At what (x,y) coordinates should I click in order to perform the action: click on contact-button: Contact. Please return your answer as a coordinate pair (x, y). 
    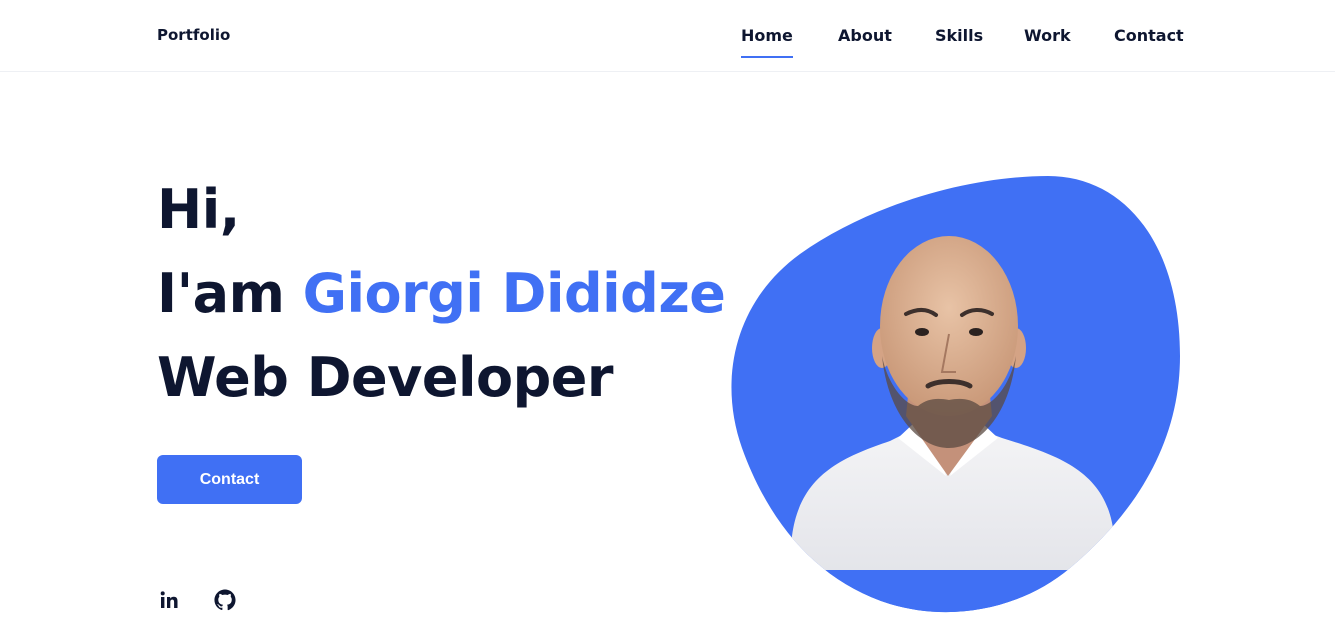
    Looking at the image, I should click on (229, 479).